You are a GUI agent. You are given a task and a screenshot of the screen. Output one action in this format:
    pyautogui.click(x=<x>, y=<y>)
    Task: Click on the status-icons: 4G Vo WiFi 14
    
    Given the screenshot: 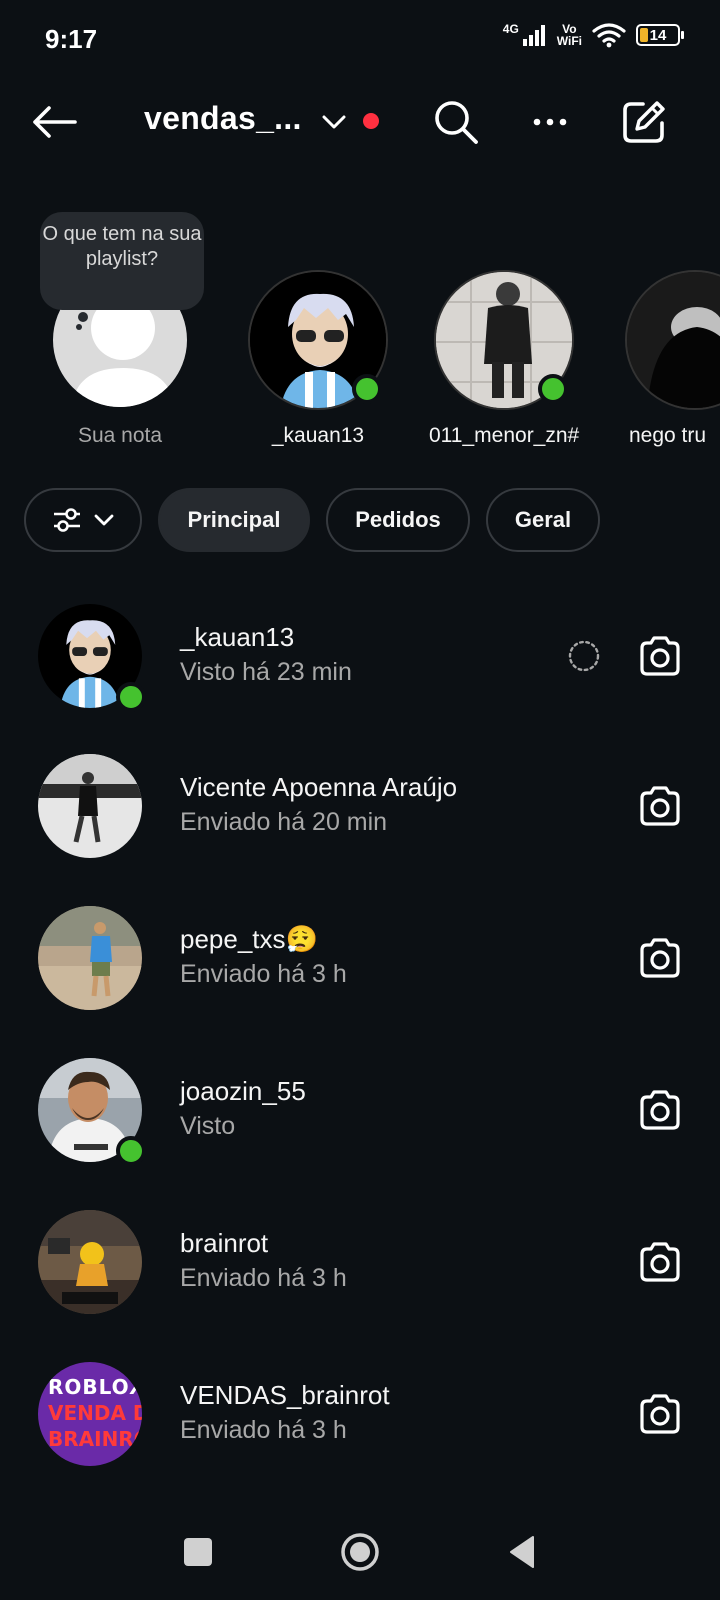 What is the action you would take?
    pyautogui.click(x=593, y=35)
    